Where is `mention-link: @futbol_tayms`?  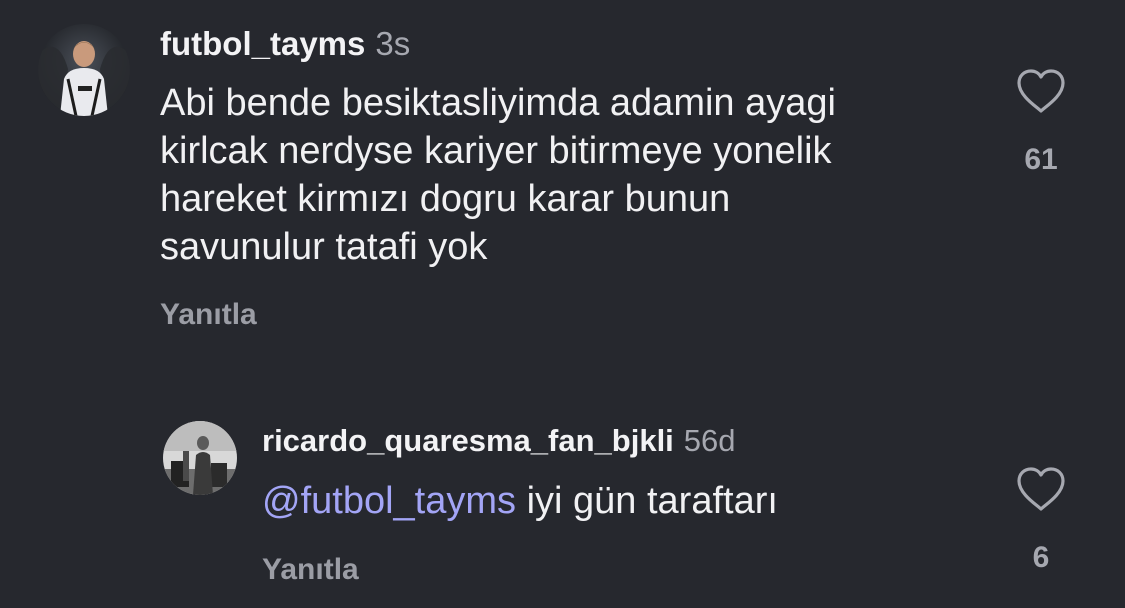
mention-link: @futbol_tayms is located at coordinates (389, 501).